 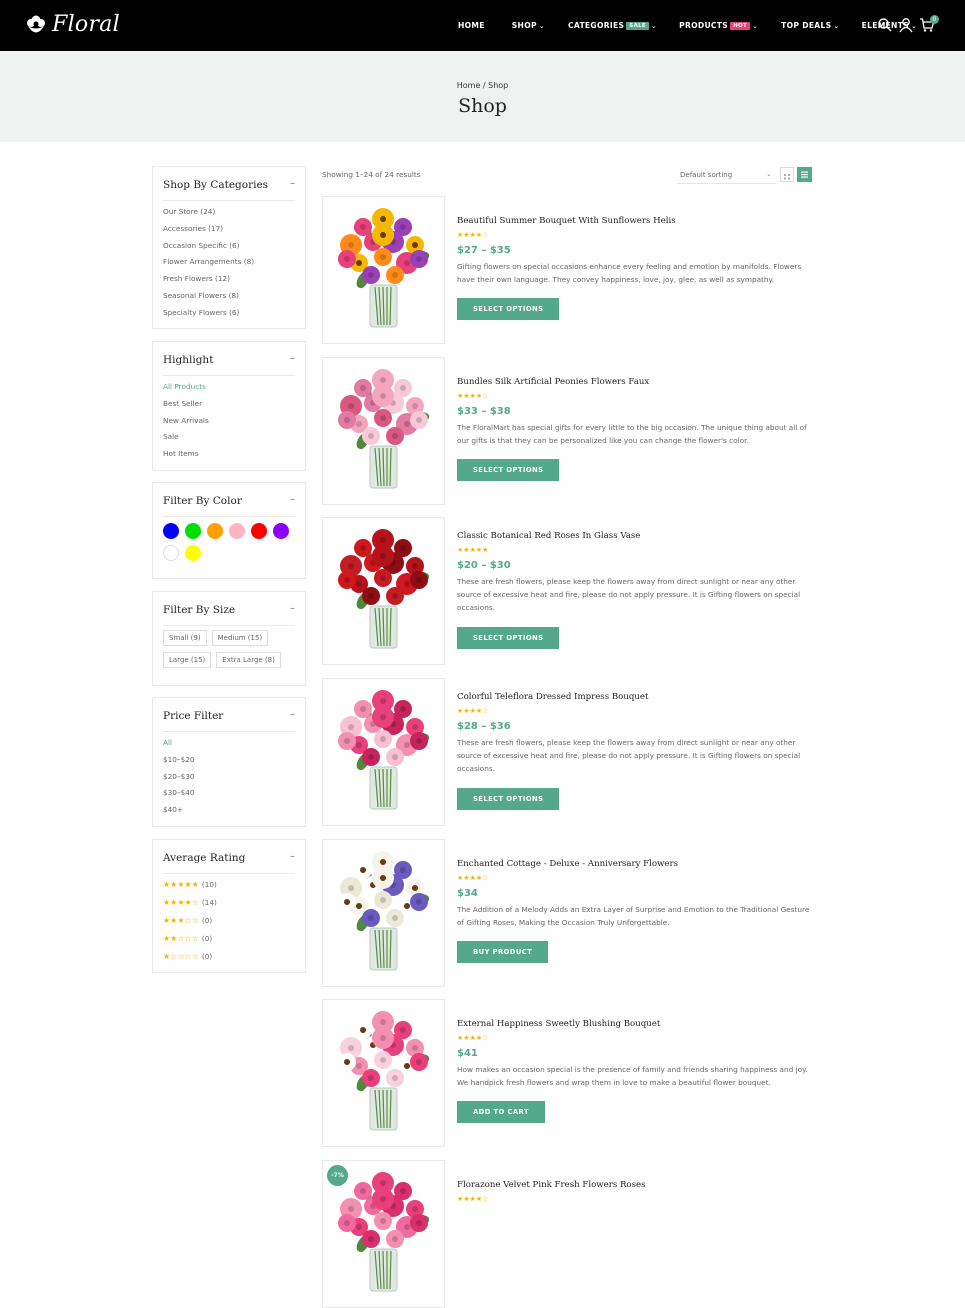 What do you see at coordinates (208, 299) in the screenshot?
I see `filter-item: Seasonal Flowers (8)` at bounding box center [208, 299].